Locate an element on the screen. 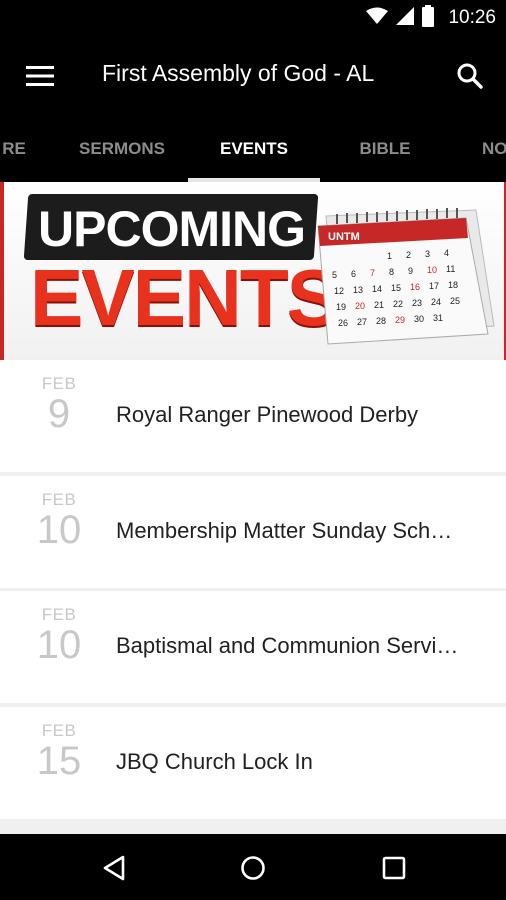  recents-icon is located at coordinates (394, 868).